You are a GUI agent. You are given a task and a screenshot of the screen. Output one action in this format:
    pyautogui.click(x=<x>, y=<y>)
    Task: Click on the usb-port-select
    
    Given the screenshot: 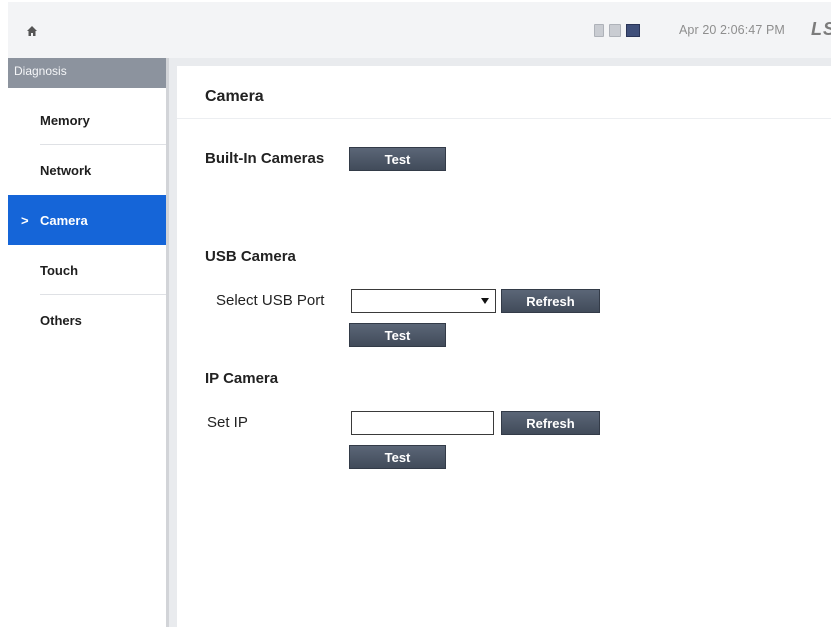 What is the action you would take?
    pyautogui.click(x=423, y=301)
    